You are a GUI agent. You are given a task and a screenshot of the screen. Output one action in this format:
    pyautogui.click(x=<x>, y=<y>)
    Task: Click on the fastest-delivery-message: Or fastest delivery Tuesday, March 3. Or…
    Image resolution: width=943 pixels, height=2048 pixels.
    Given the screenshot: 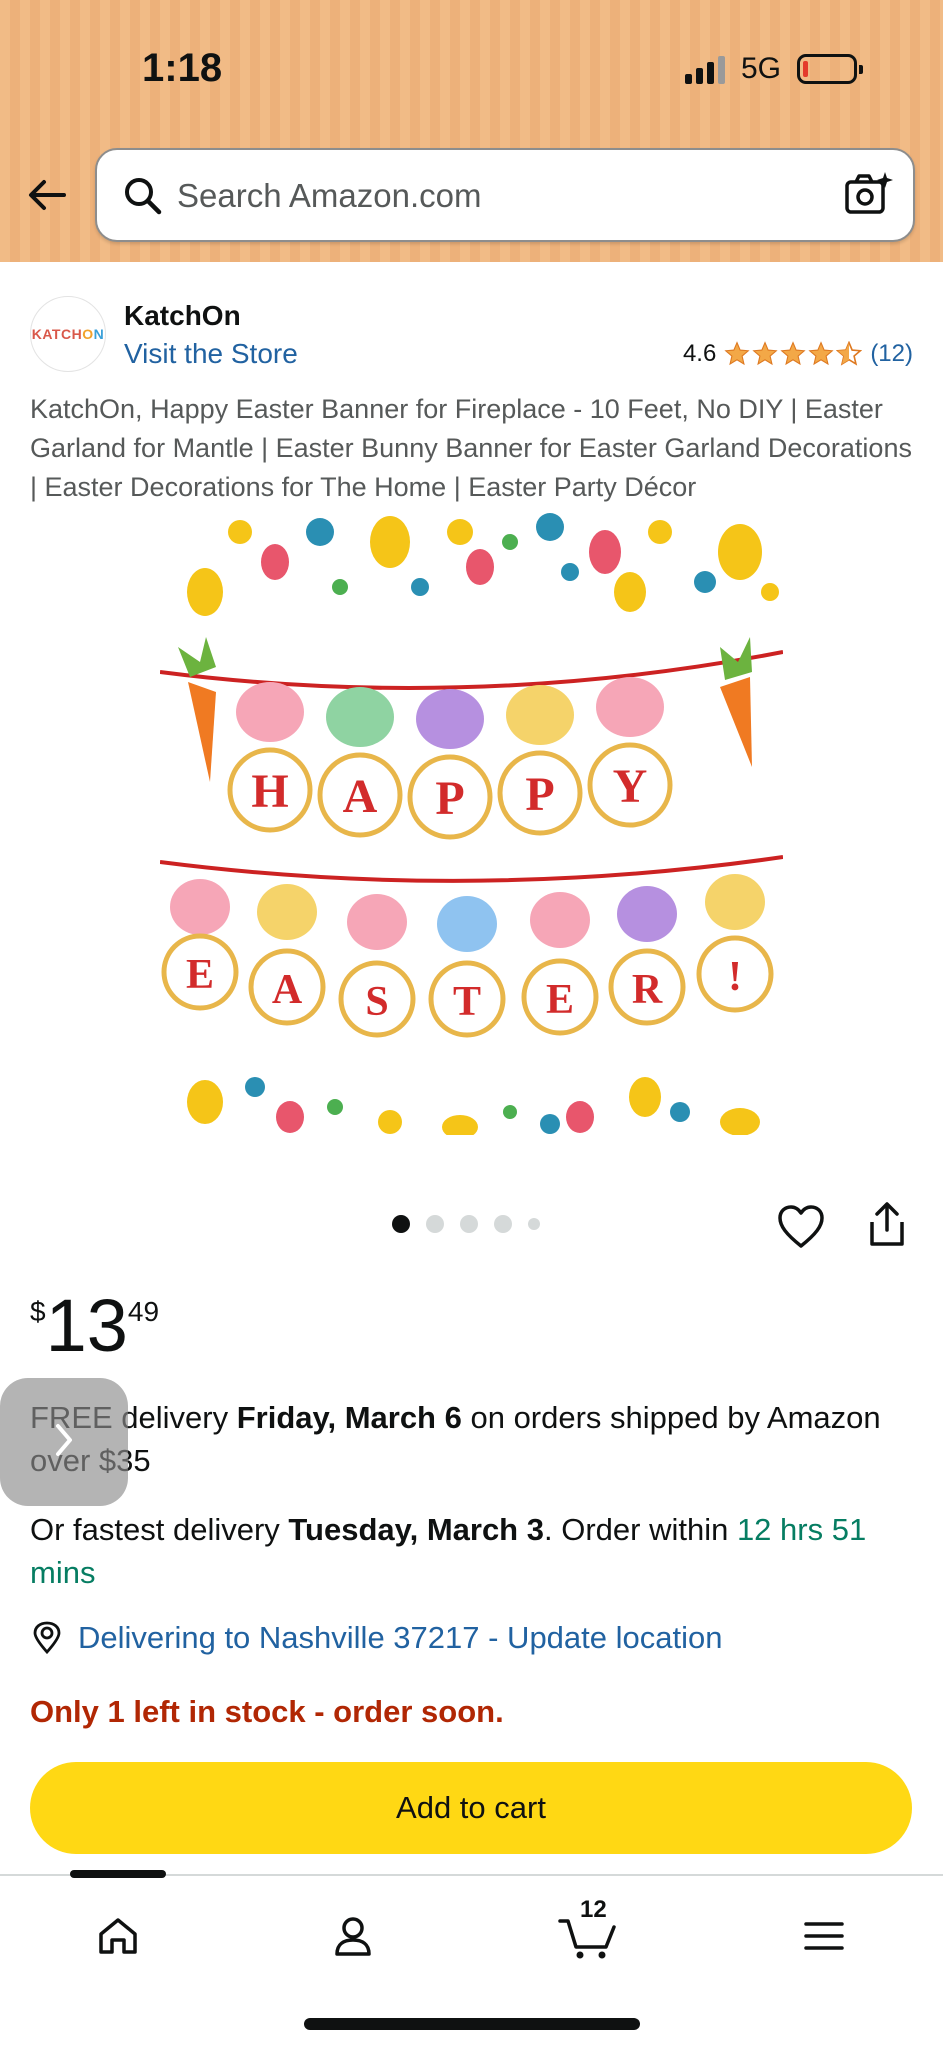 What is the action you would take?
    pyautogui.click(x=475, y=1551)
    